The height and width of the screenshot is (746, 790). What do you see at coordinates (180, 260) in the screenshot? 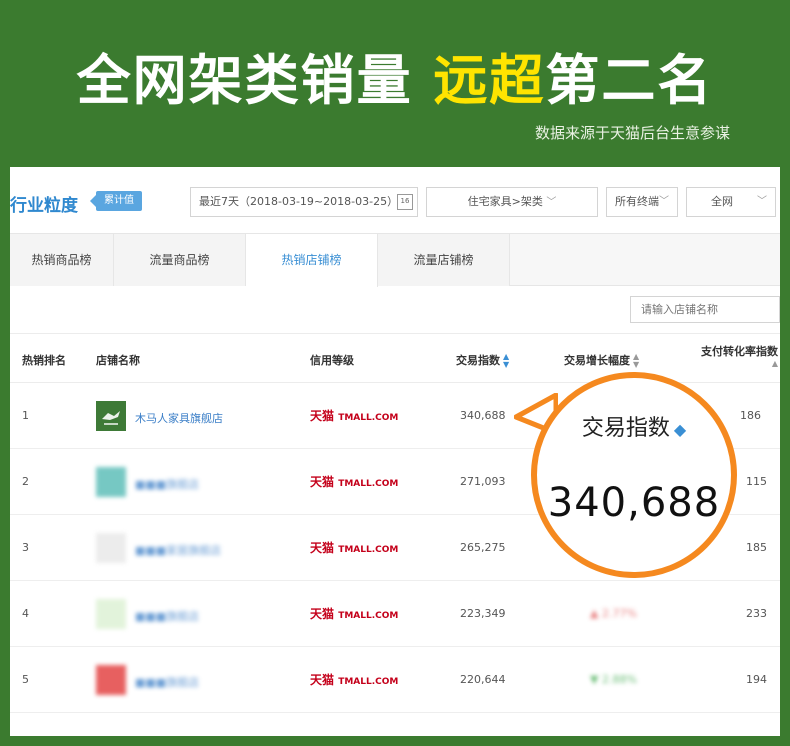
I see `tab-traffic-products: 流量商品榜` at bounding box center [180, 260].